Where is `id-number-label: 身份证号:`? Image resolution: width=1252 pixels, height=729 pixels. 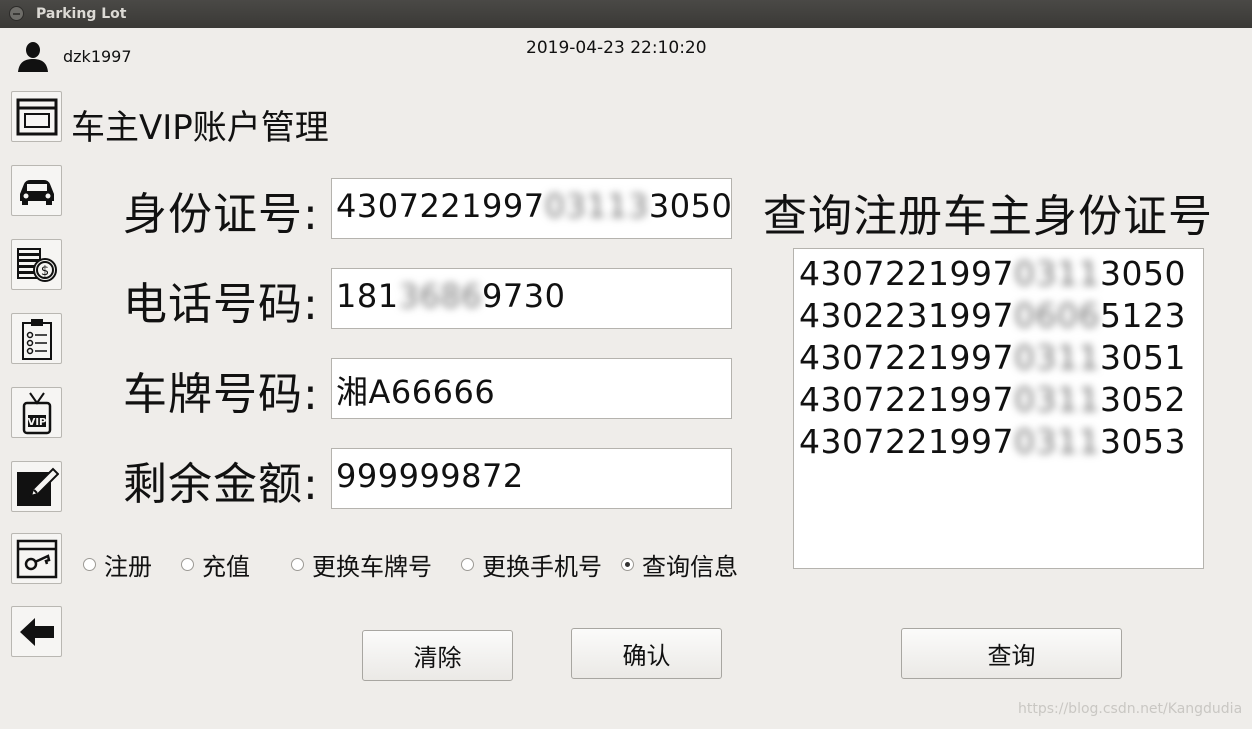 id-number-label: 身份证号: is located at coordinates (221, 214).